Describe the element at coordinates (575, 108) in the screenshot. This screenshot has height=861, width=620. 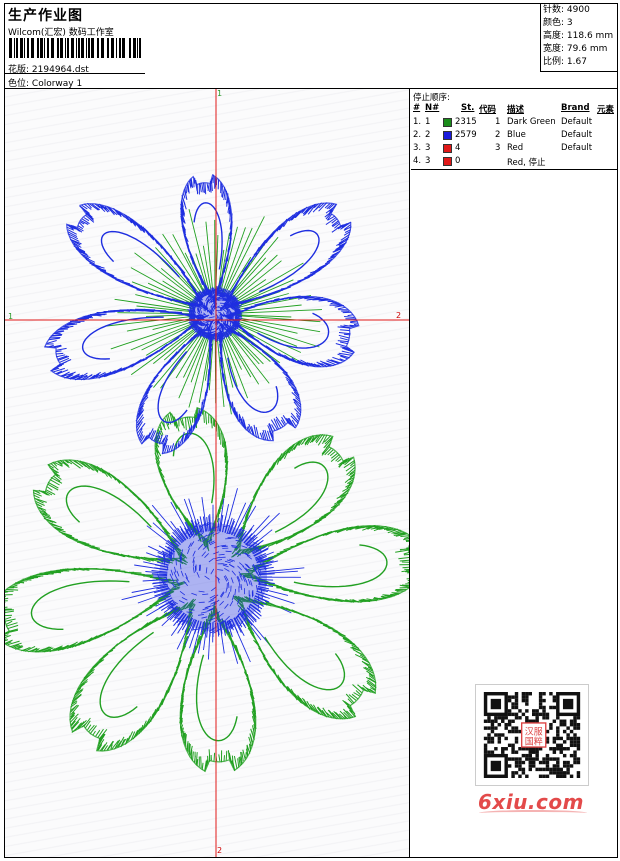
I see `col-brand: Brand` at that location.